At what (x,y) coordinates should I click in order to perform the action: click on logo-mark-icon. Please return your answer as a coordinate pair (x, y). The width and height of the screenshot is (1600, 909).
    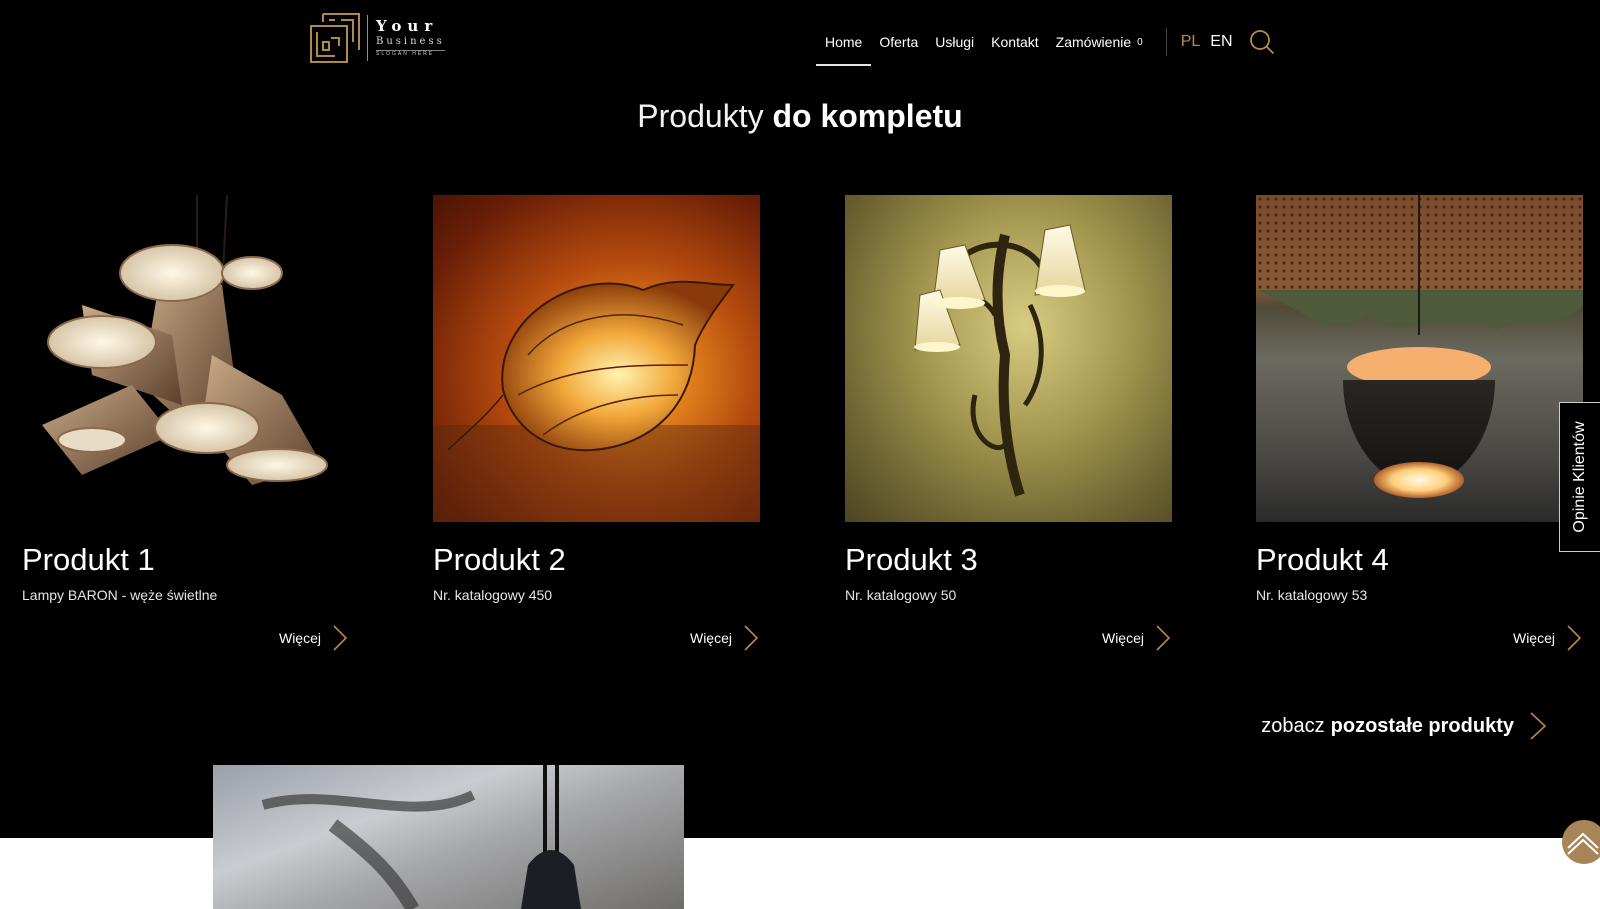
    Looking at the image, I should click on (335, 38).